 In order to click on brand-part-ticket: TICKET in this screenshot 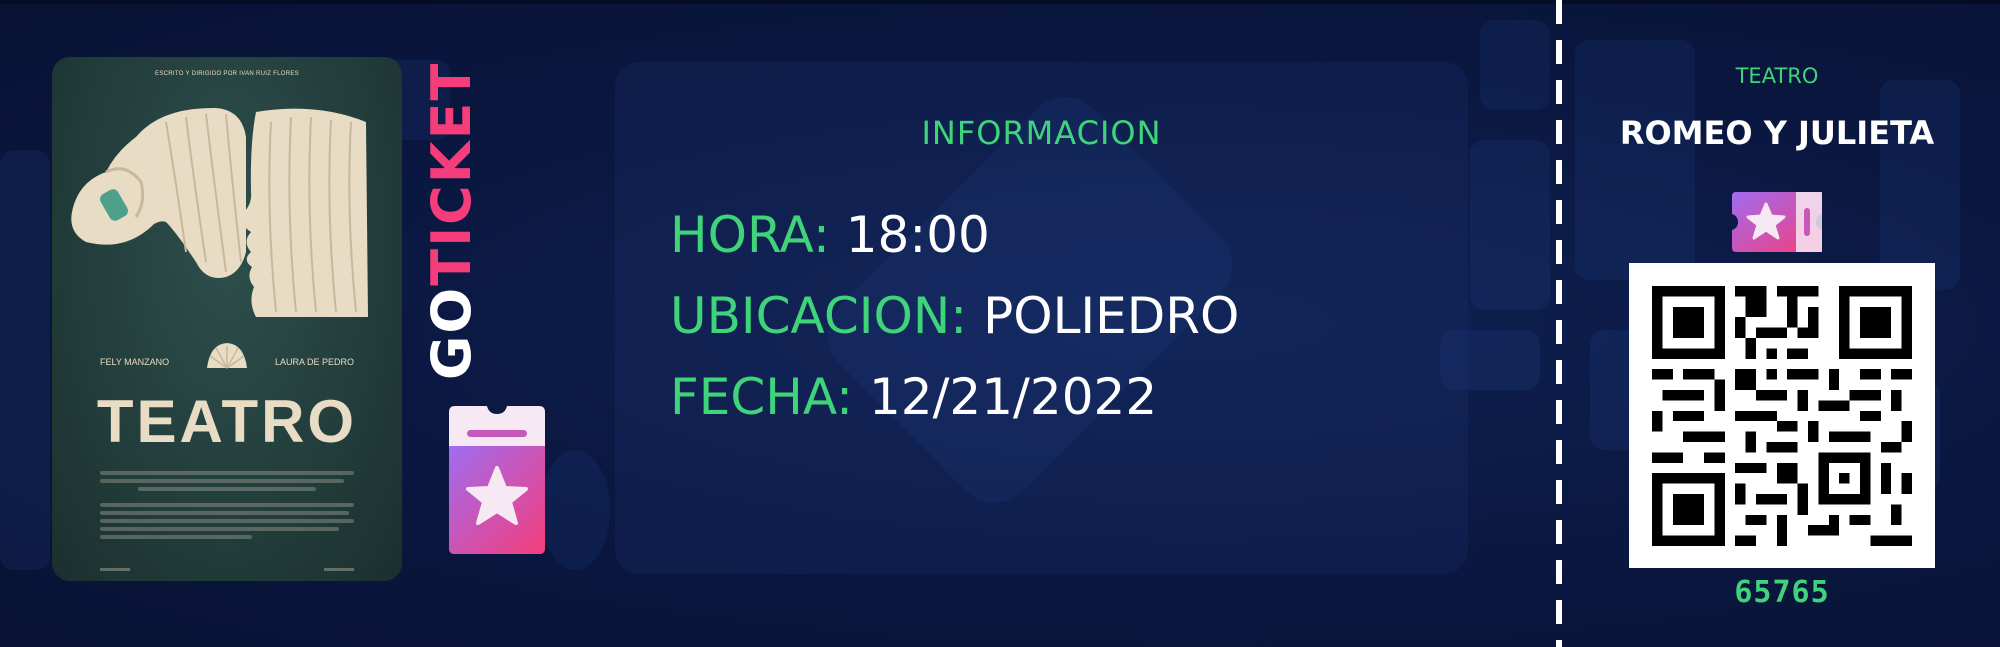, I will do `click(451, 173)`.